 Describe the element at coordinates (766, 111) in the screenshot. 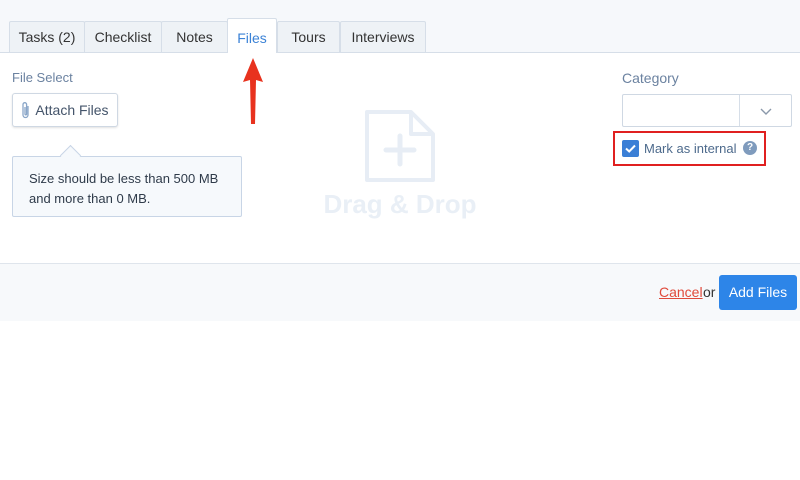

I see `chevron-down-icon` at that location.